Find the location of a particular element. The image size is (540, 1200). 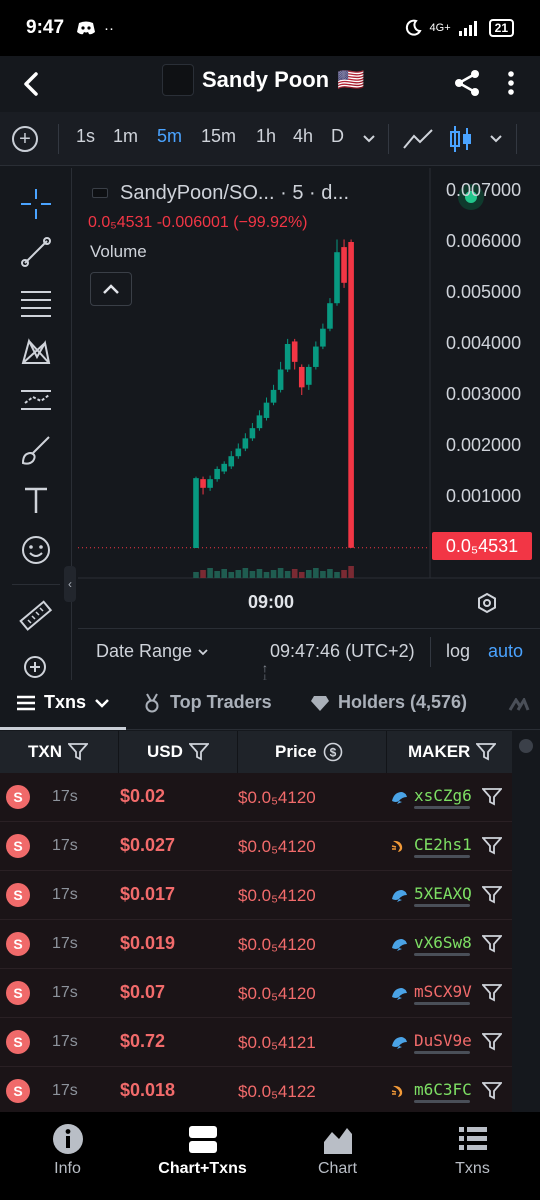

add-indicator-button: + is located at coordinates (25, 139).